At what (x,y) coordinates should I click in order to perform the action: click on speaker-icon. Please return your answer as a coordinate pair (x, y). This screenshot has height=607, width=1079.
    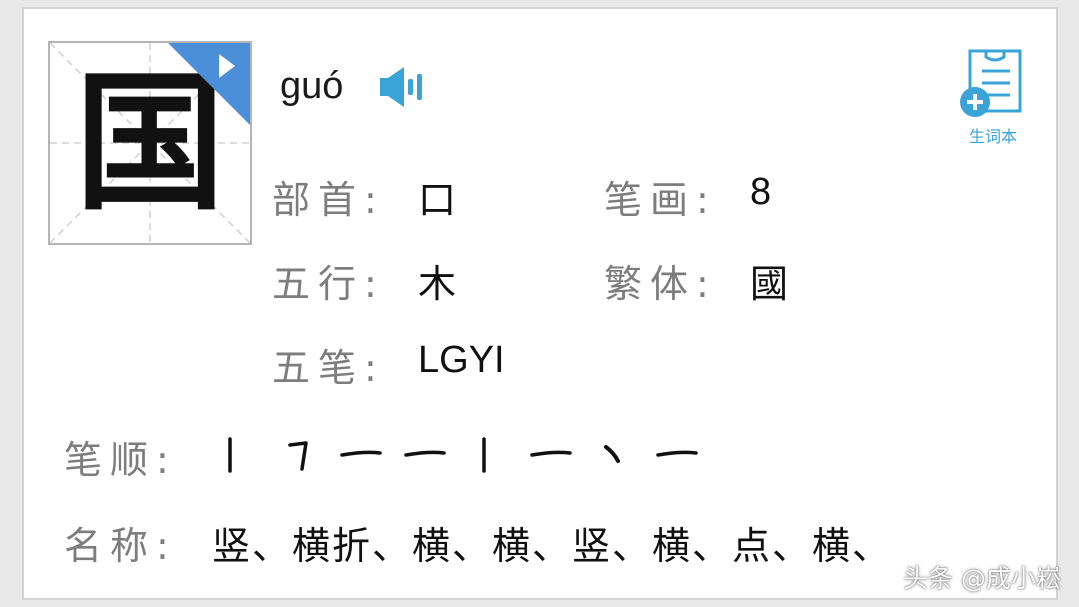
    Looking at the image, I should click on (402, 87).